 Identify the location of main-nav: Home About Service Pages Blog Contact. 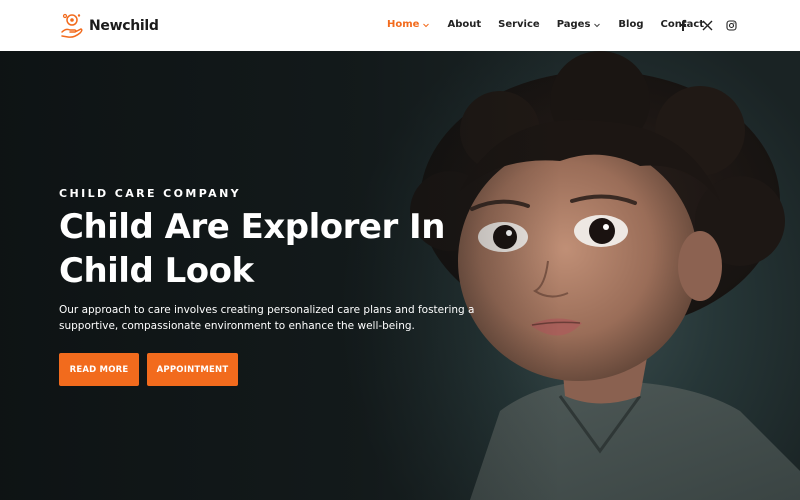
(554, 24).